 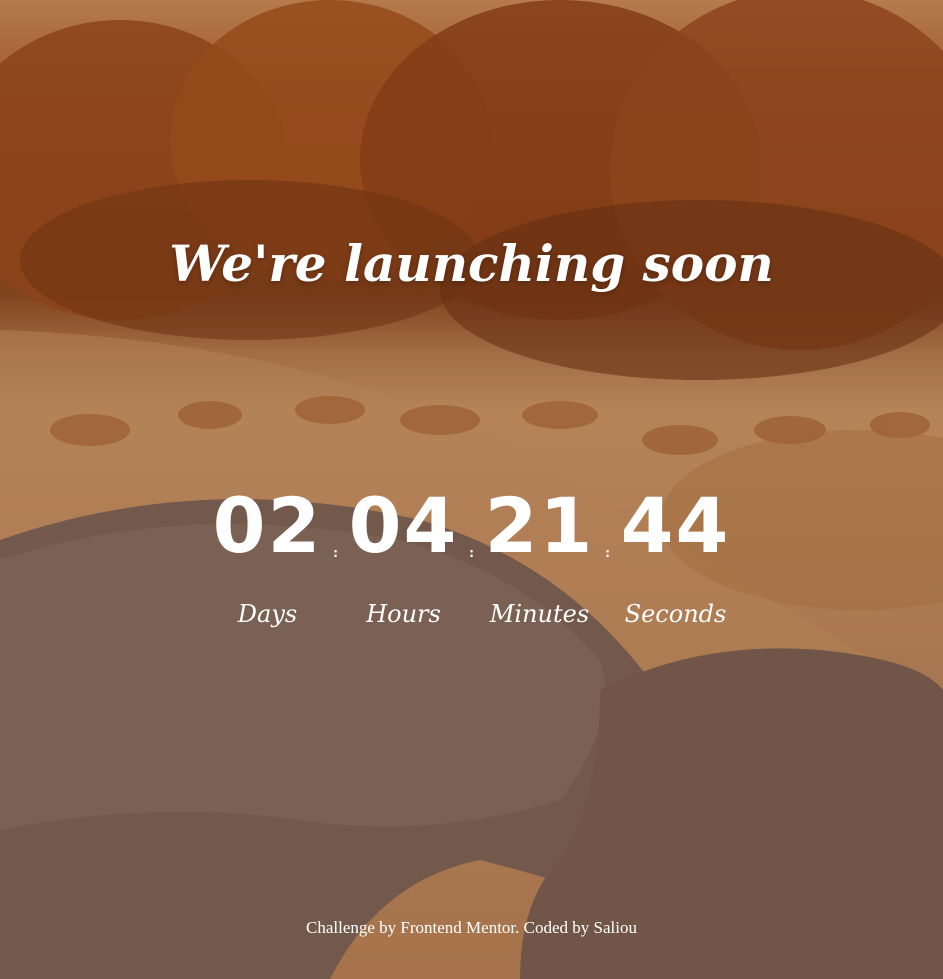 I want to click on minutes-label: Minutes, so click(x=539, y=614).